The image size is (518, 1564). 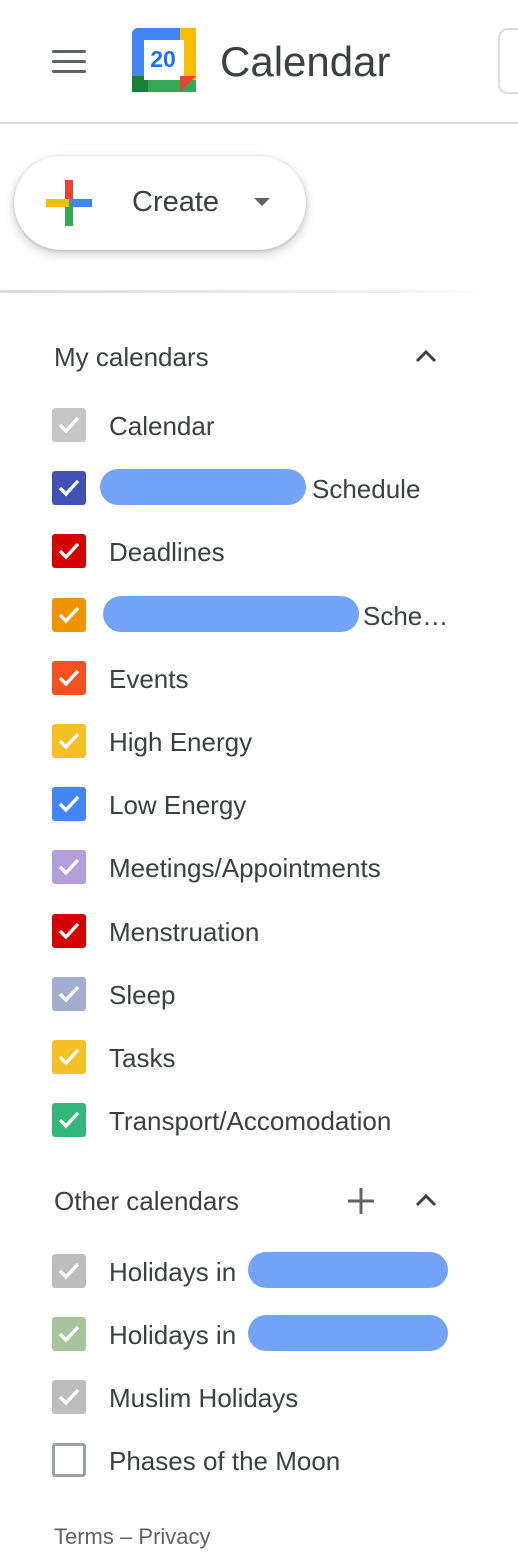 I want to click on create-button: Create, so click(x=160, y=203).